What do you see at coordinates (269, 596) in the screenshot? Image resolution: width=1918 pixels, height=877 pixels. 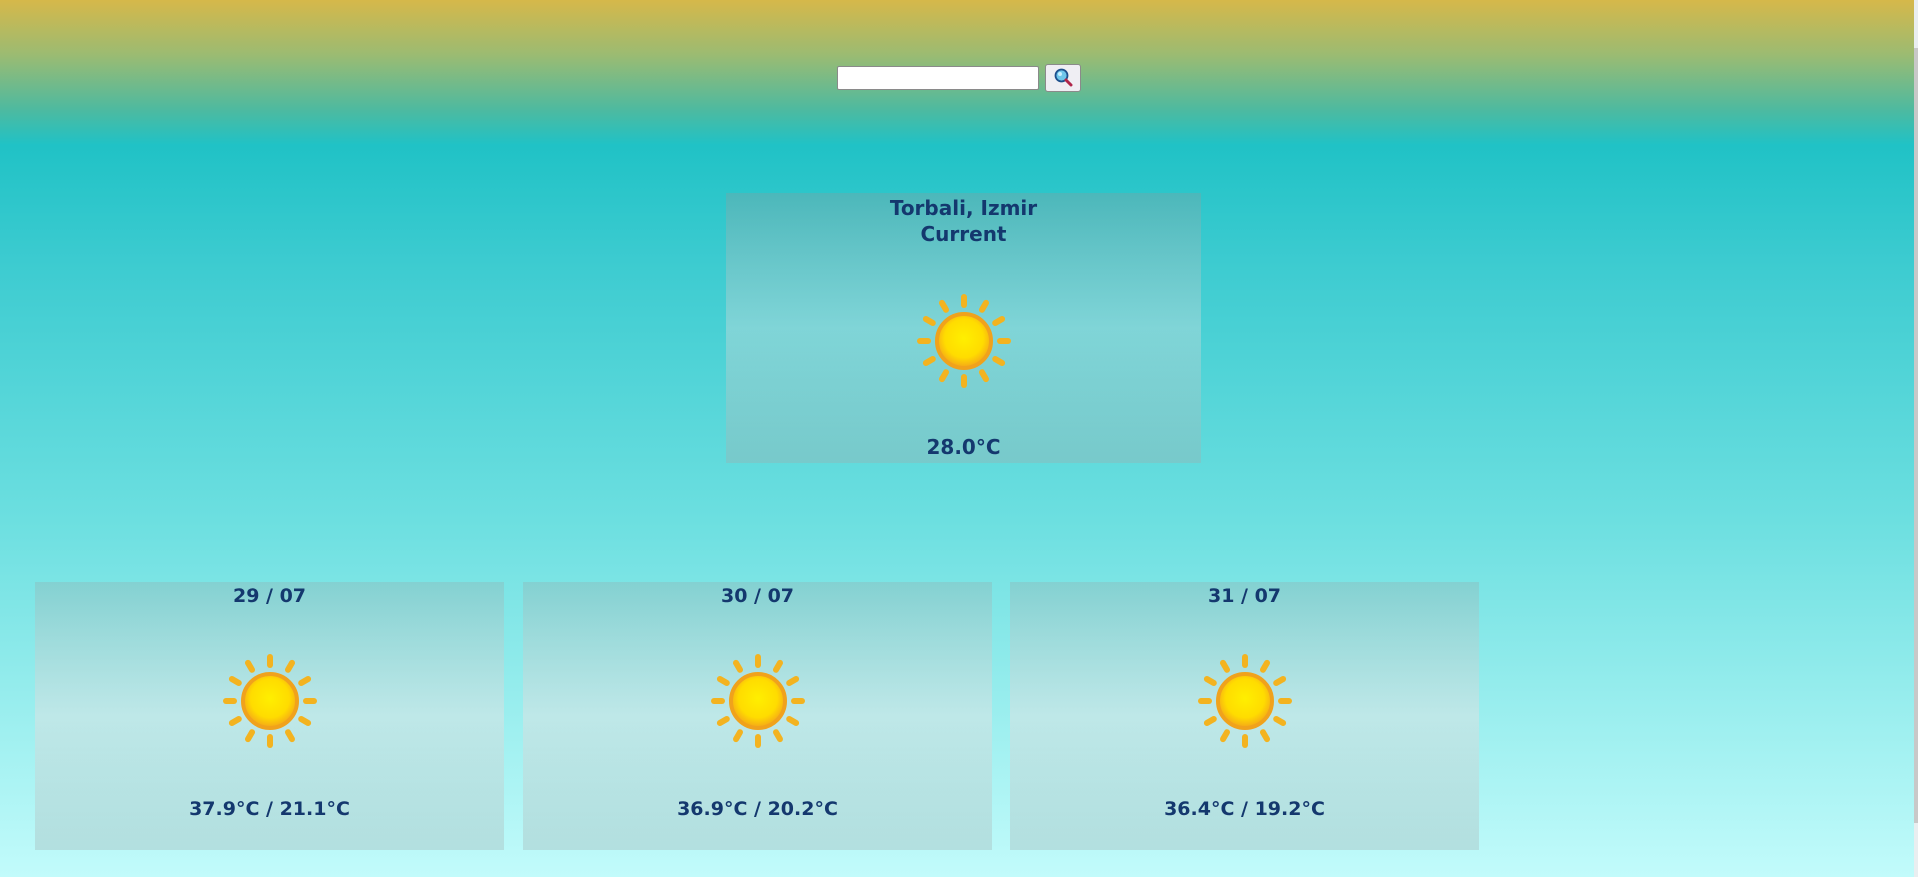 I see `forecast-date: 29 / 07` at bounding box center [269, 596].